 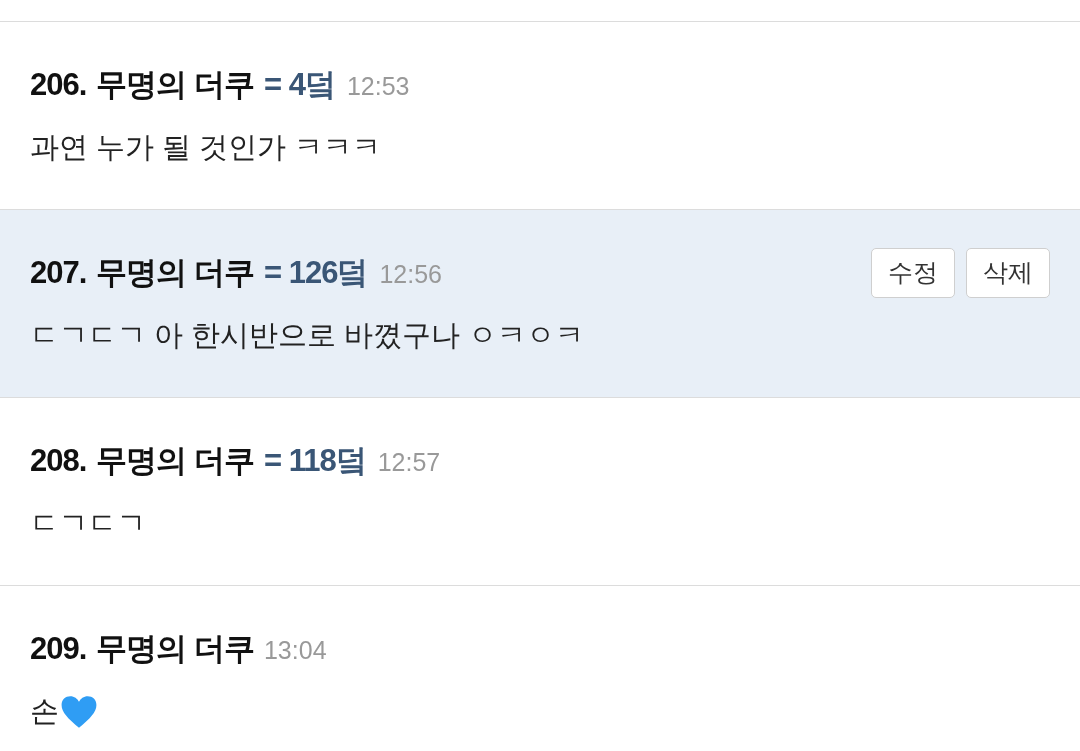 I want to click on score-label: = 118덬, so click(x=314, y=460).